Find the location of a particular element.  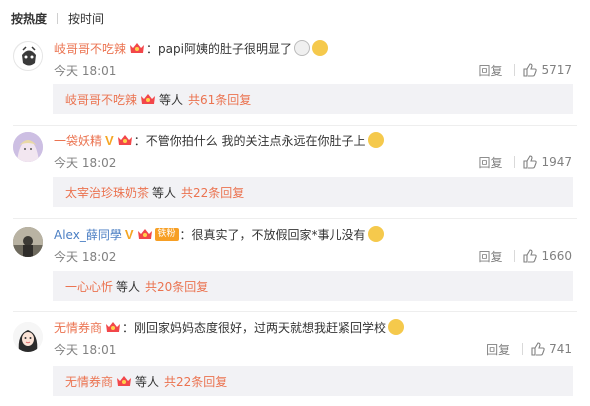

sort-by-time-tab: 按时间 is located at coordinates (86, 18).